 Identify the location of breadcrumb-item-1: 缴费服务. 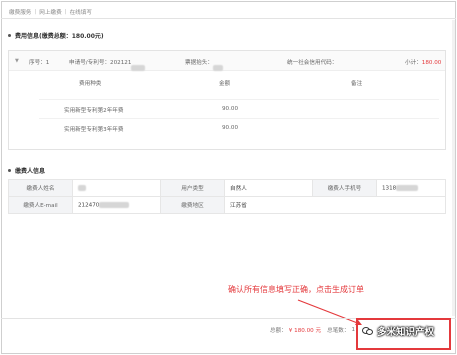
(20, 12).